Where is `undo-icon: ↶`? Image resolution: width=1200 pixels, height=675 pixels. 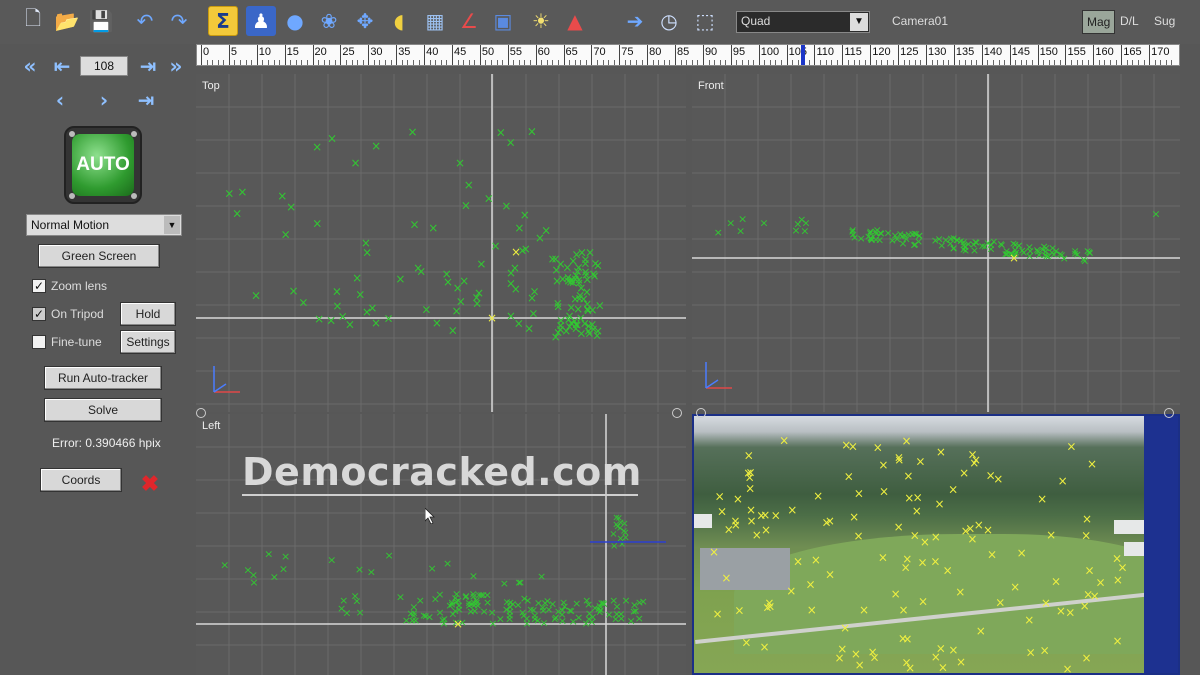 undo-icon: ↶ is located at coordinates (145, 21).